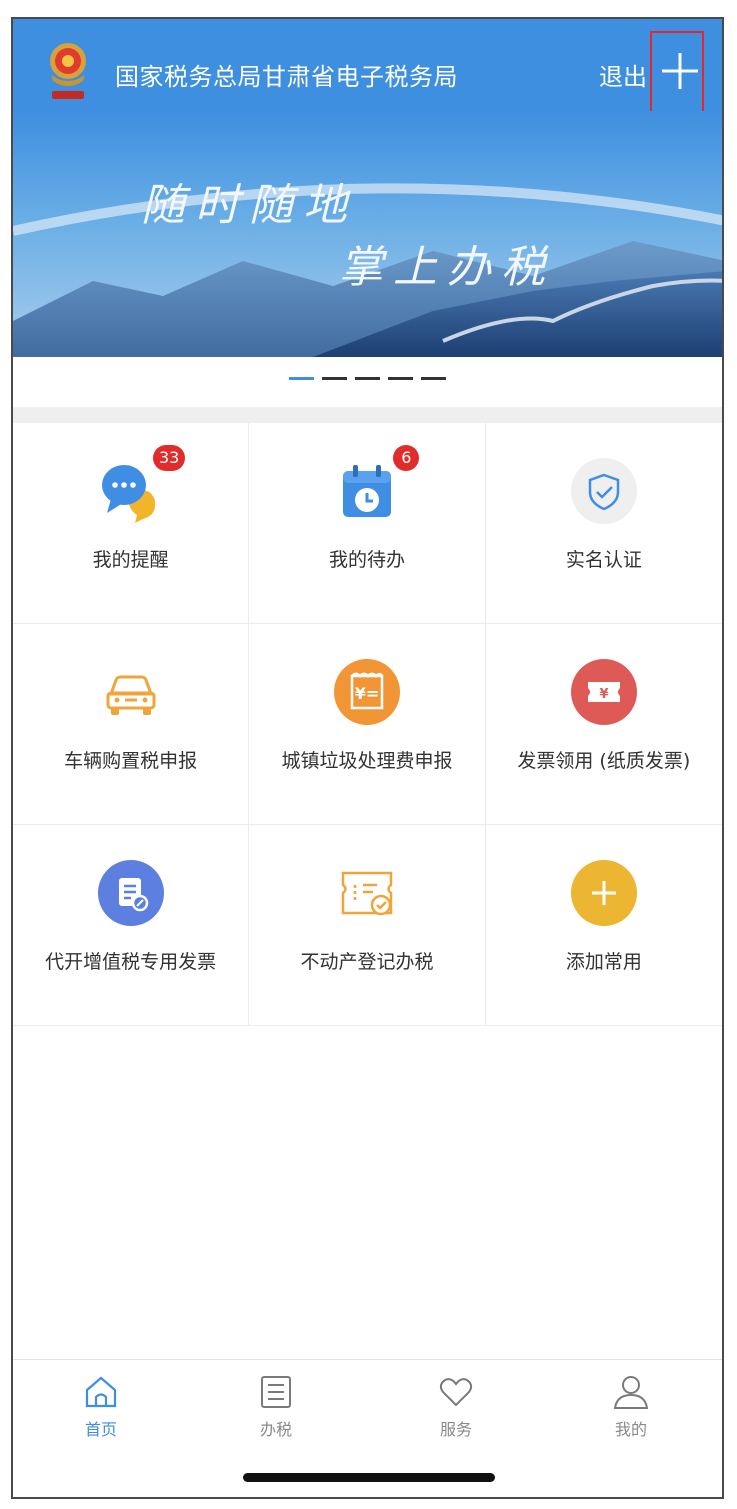  What do you see at coordinates (447, 267) in the screenshot?
I see `banner-slogan-line2: 掌上办税` at bounding box center [447, 267].